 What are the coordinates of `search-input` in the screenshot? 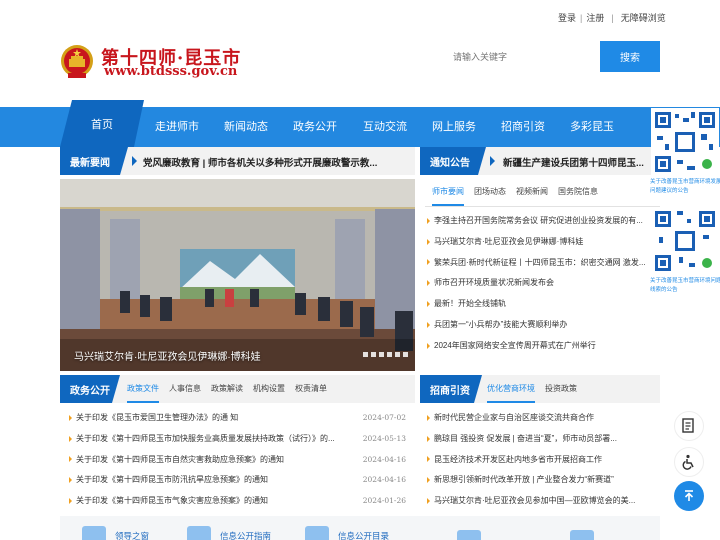 It's located at (520, 56).